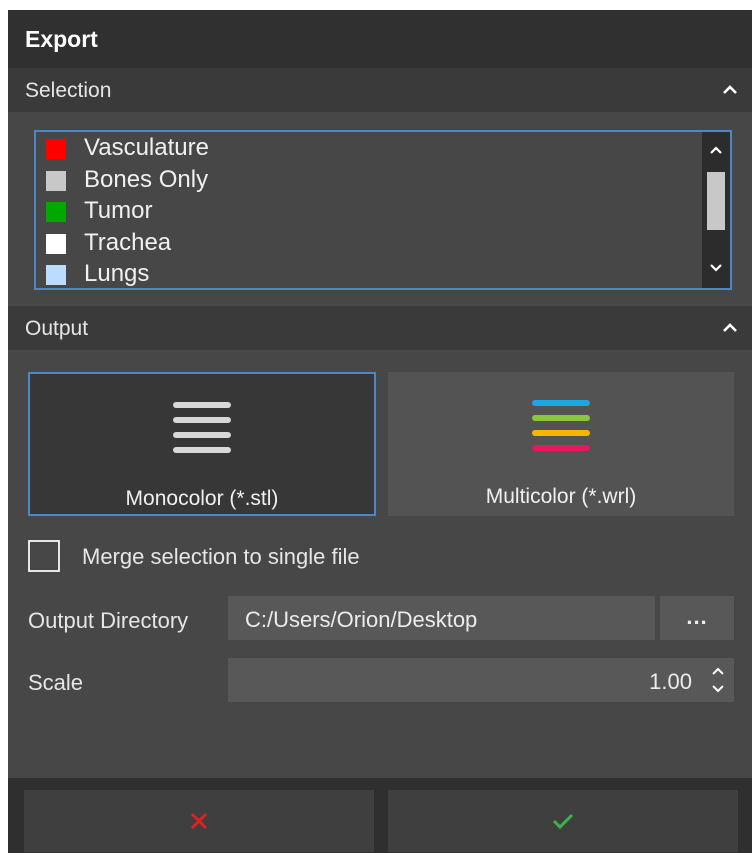 The width and height of the screenshot is (752, 853). I want to click on output-directory-label: Output Directory, so click(108, 620).